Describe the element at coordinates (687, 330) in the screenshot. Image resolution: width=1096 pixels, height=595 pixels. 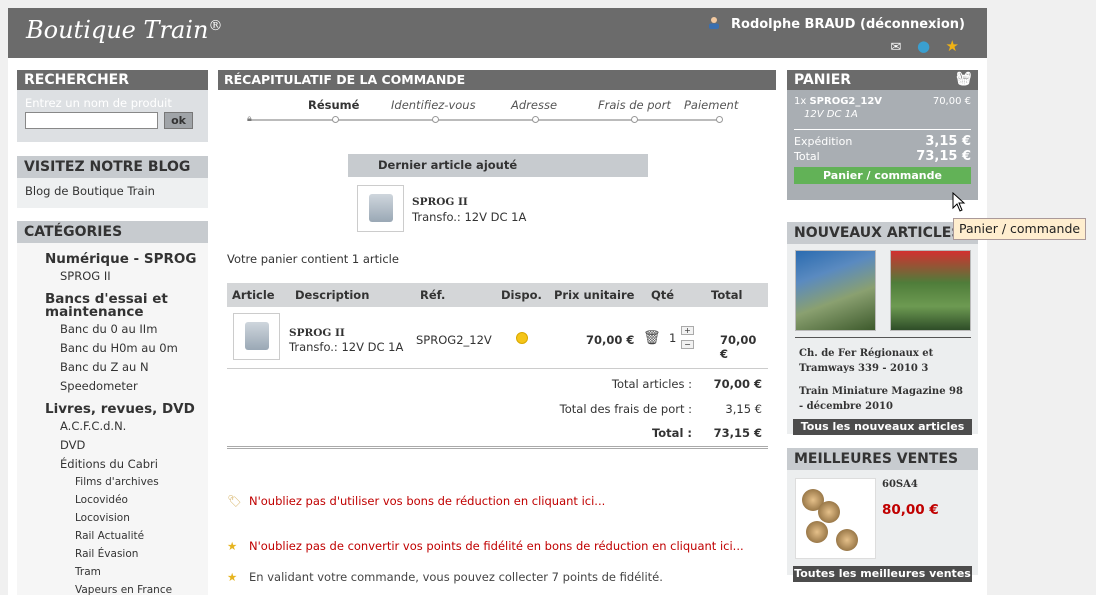
I see `qty-increase-button: +` at that location.